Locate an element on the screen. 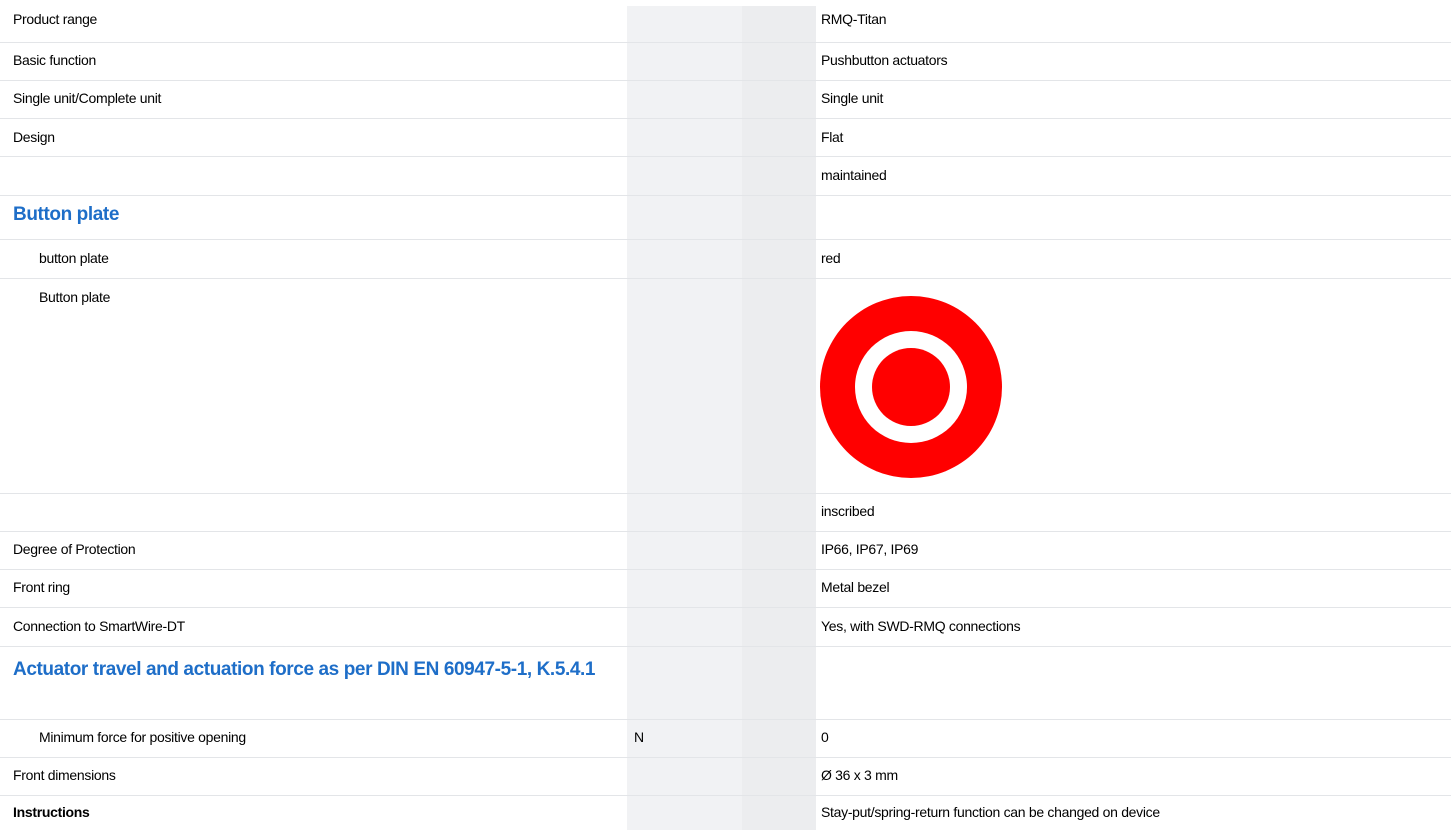  table-row: button plate red is located at coordinates (725, 259).